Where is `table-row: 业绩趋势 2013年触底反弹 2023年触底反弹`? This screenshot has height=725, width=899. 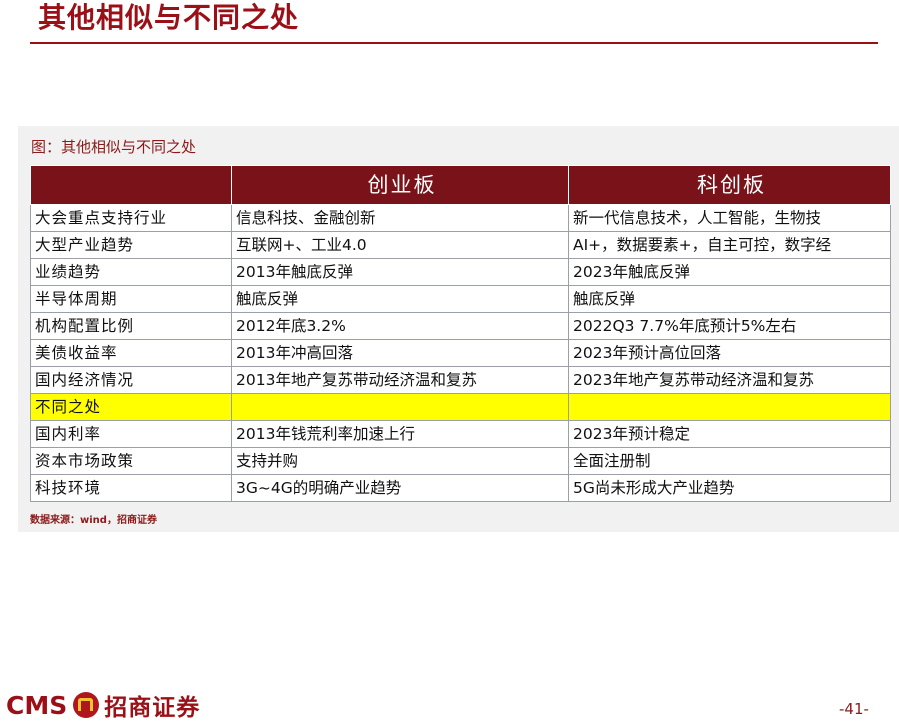
table-row: 业绩趋势 2013年触底反弹 2023年触底反弹 is located at coordinates (460, 272).